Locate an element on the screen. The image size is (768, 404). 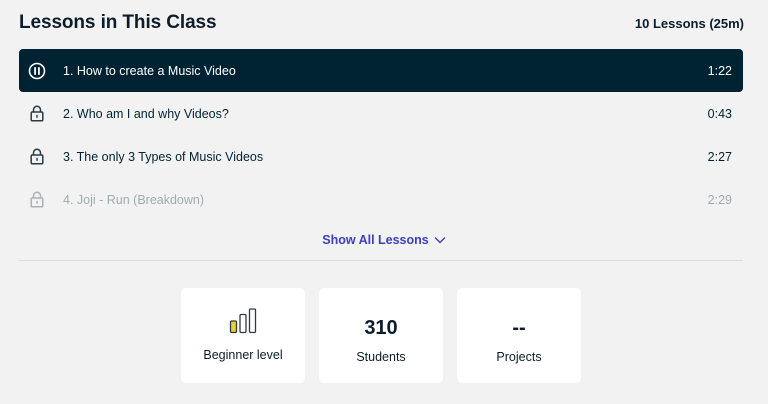
projects-label: Projects is located at coordinates (519, 357).